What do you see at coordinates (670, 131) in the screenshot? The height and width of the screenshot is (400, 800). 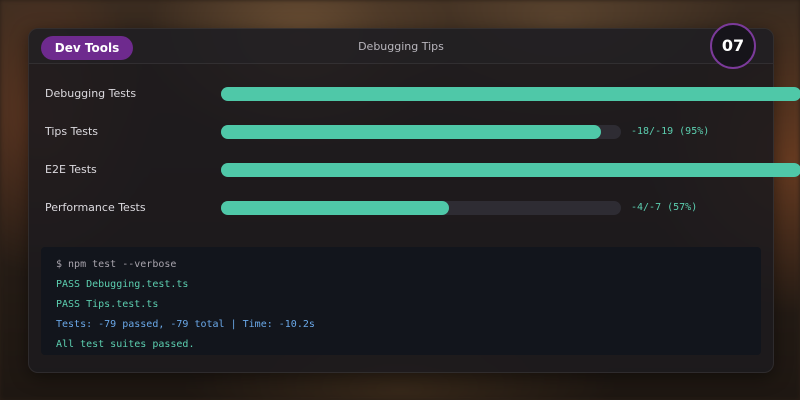 I see `test-stat: -18/-19 (95%)` at bounding box center [670, 131].